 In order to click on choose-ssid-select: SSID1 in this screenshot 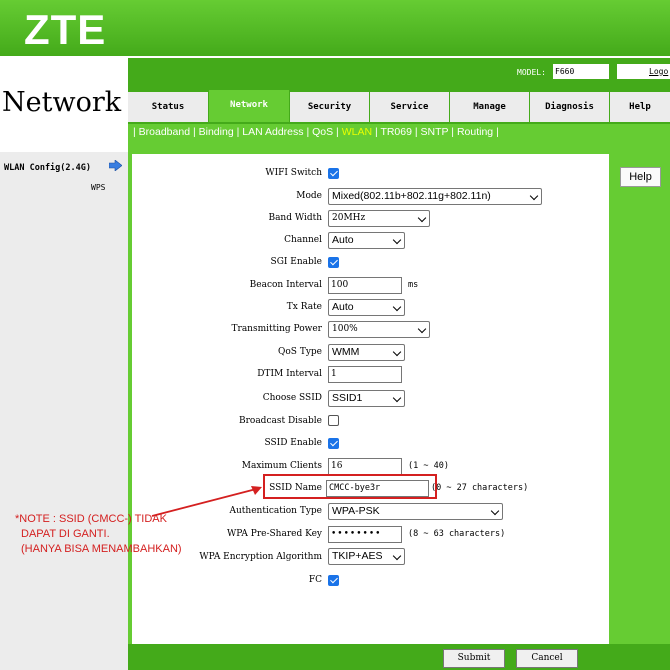, I will do `click(366, 398)`.